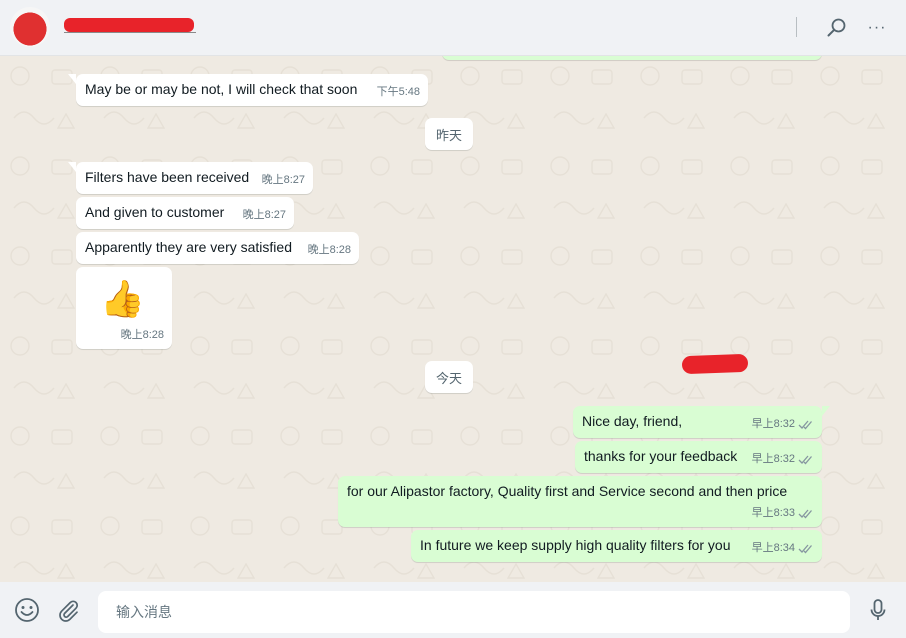 This screenshot has height=638, width=906. What do you see at coordinates (155, 212) in the screenshot?
I see `message-text: And given to customer` at bounding box center [155, 212].